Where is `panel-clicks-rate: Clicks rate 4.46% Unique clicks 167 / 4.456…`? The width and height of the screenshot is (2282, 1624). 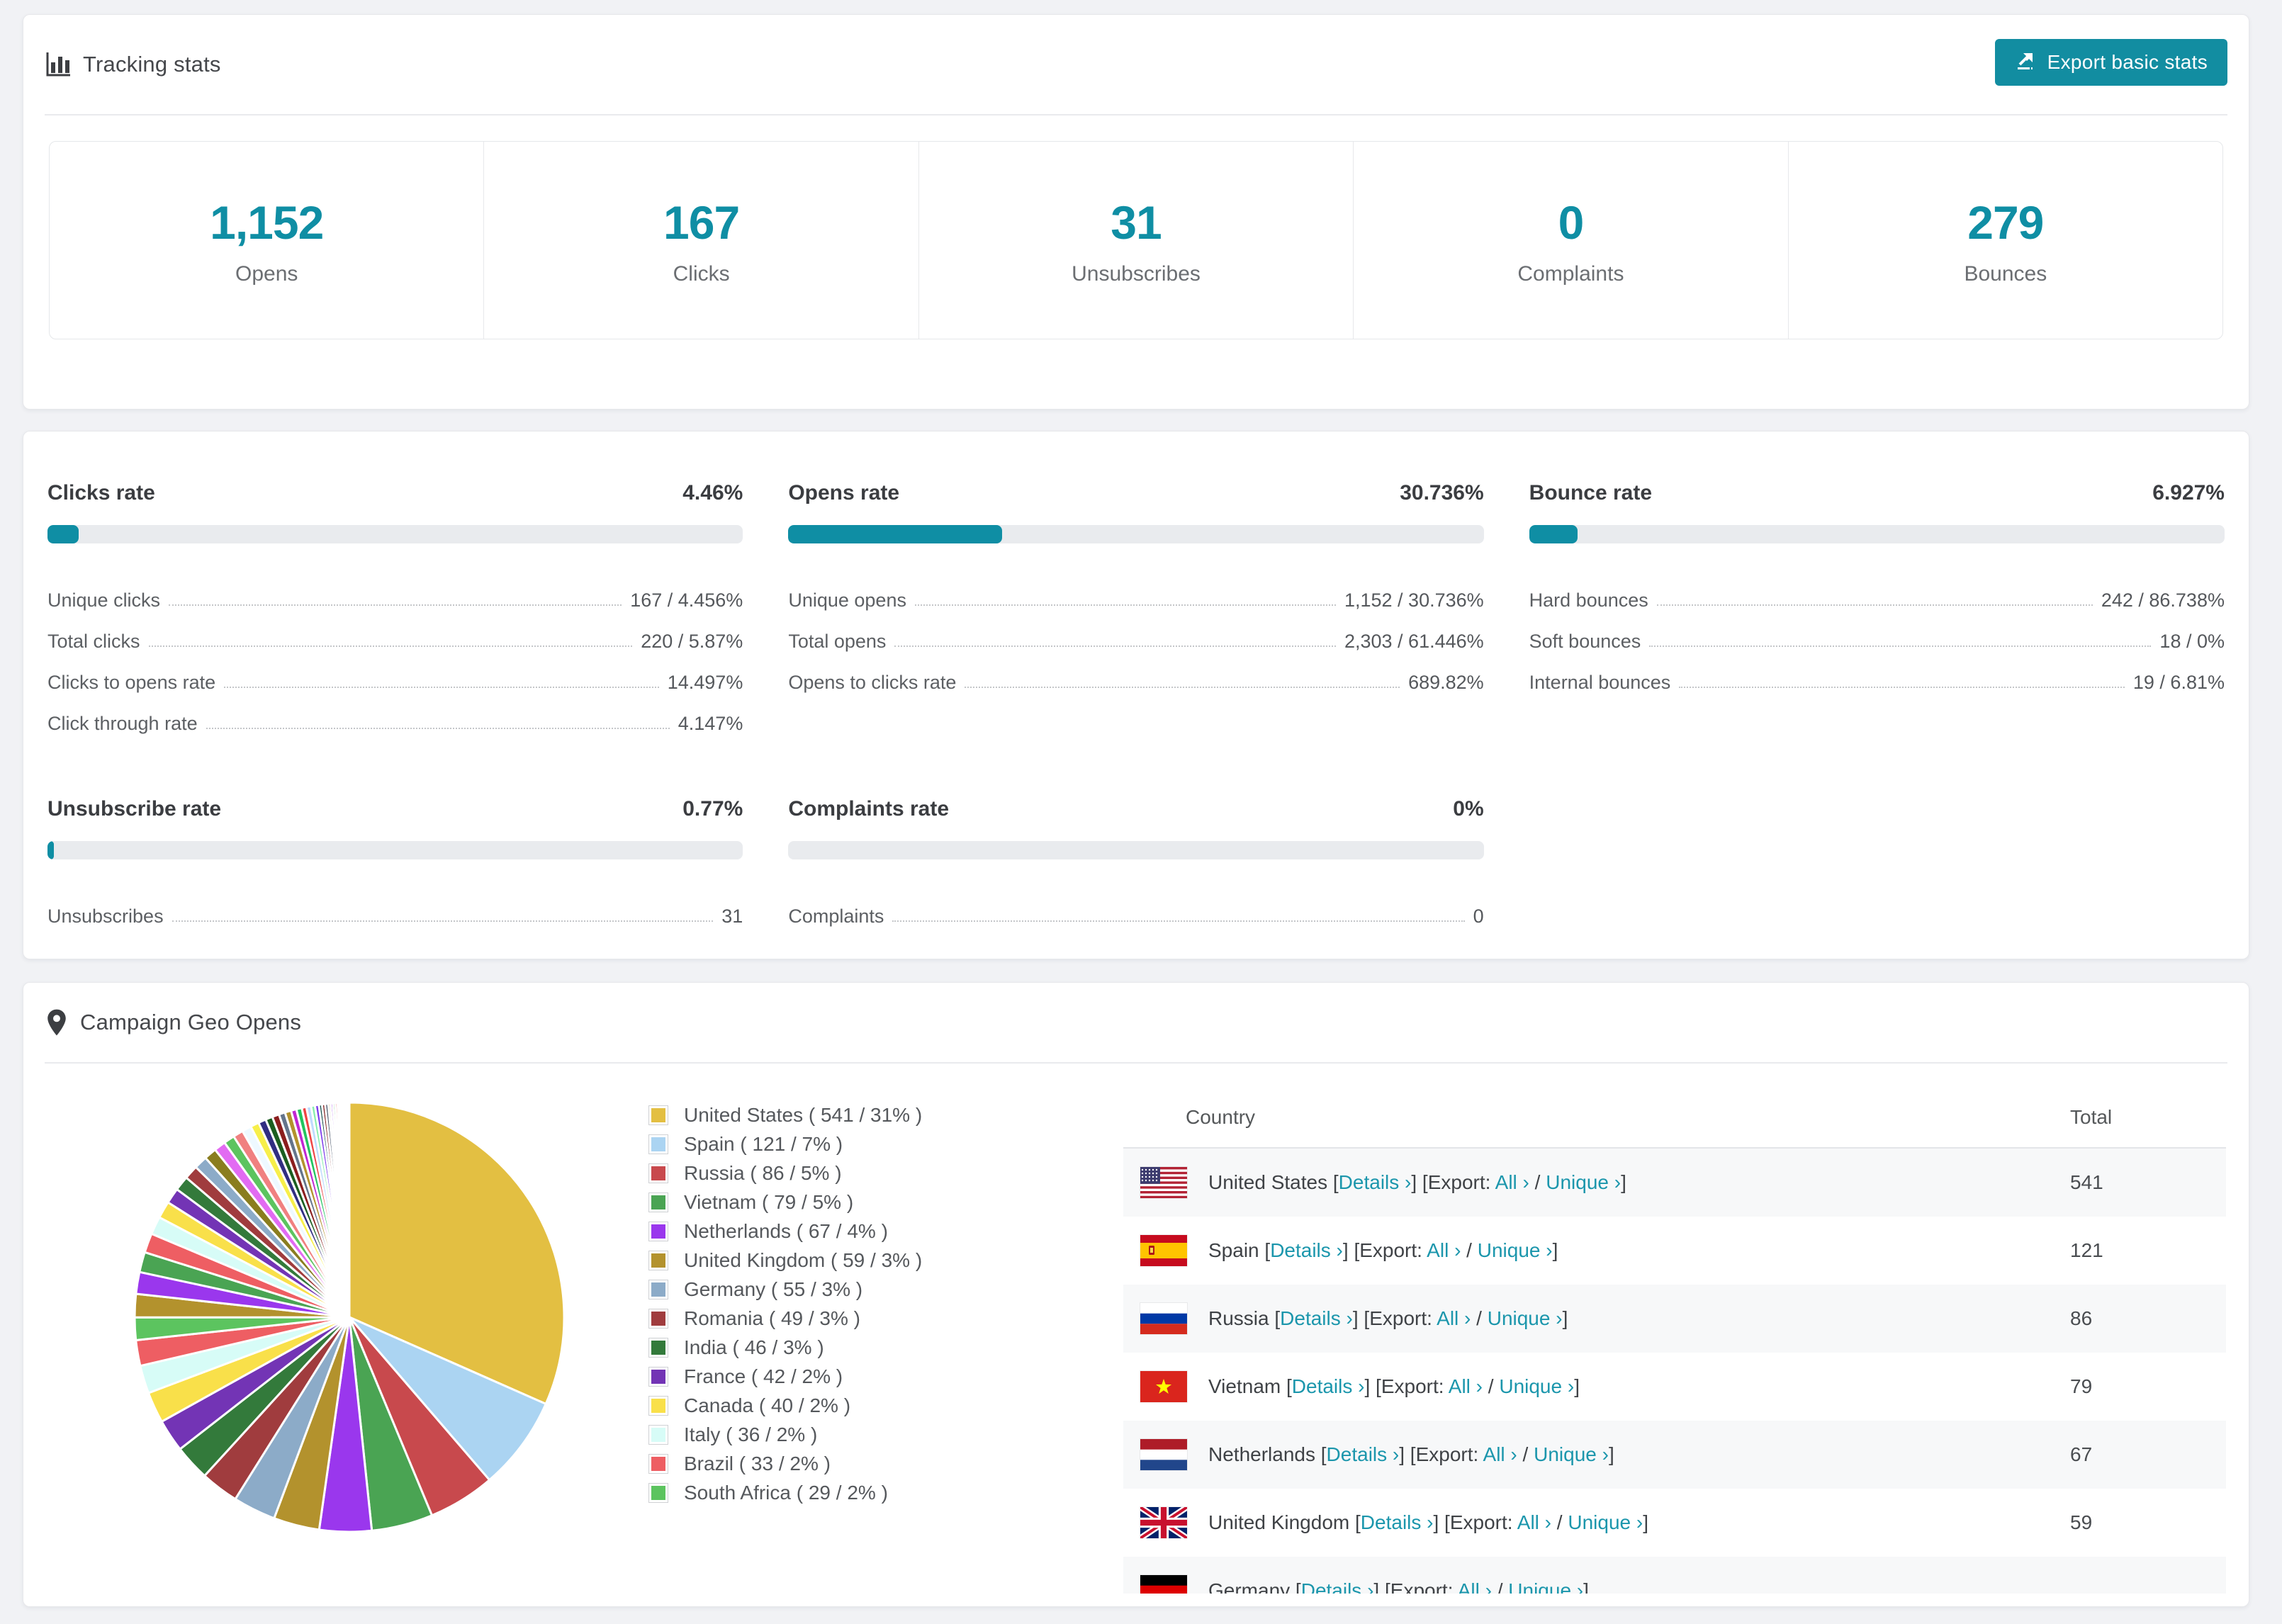 panel-clicks-rate: Clicks rate 4.46% Unique clicks 167 / 4.456… is located at coordinates (395, 608).